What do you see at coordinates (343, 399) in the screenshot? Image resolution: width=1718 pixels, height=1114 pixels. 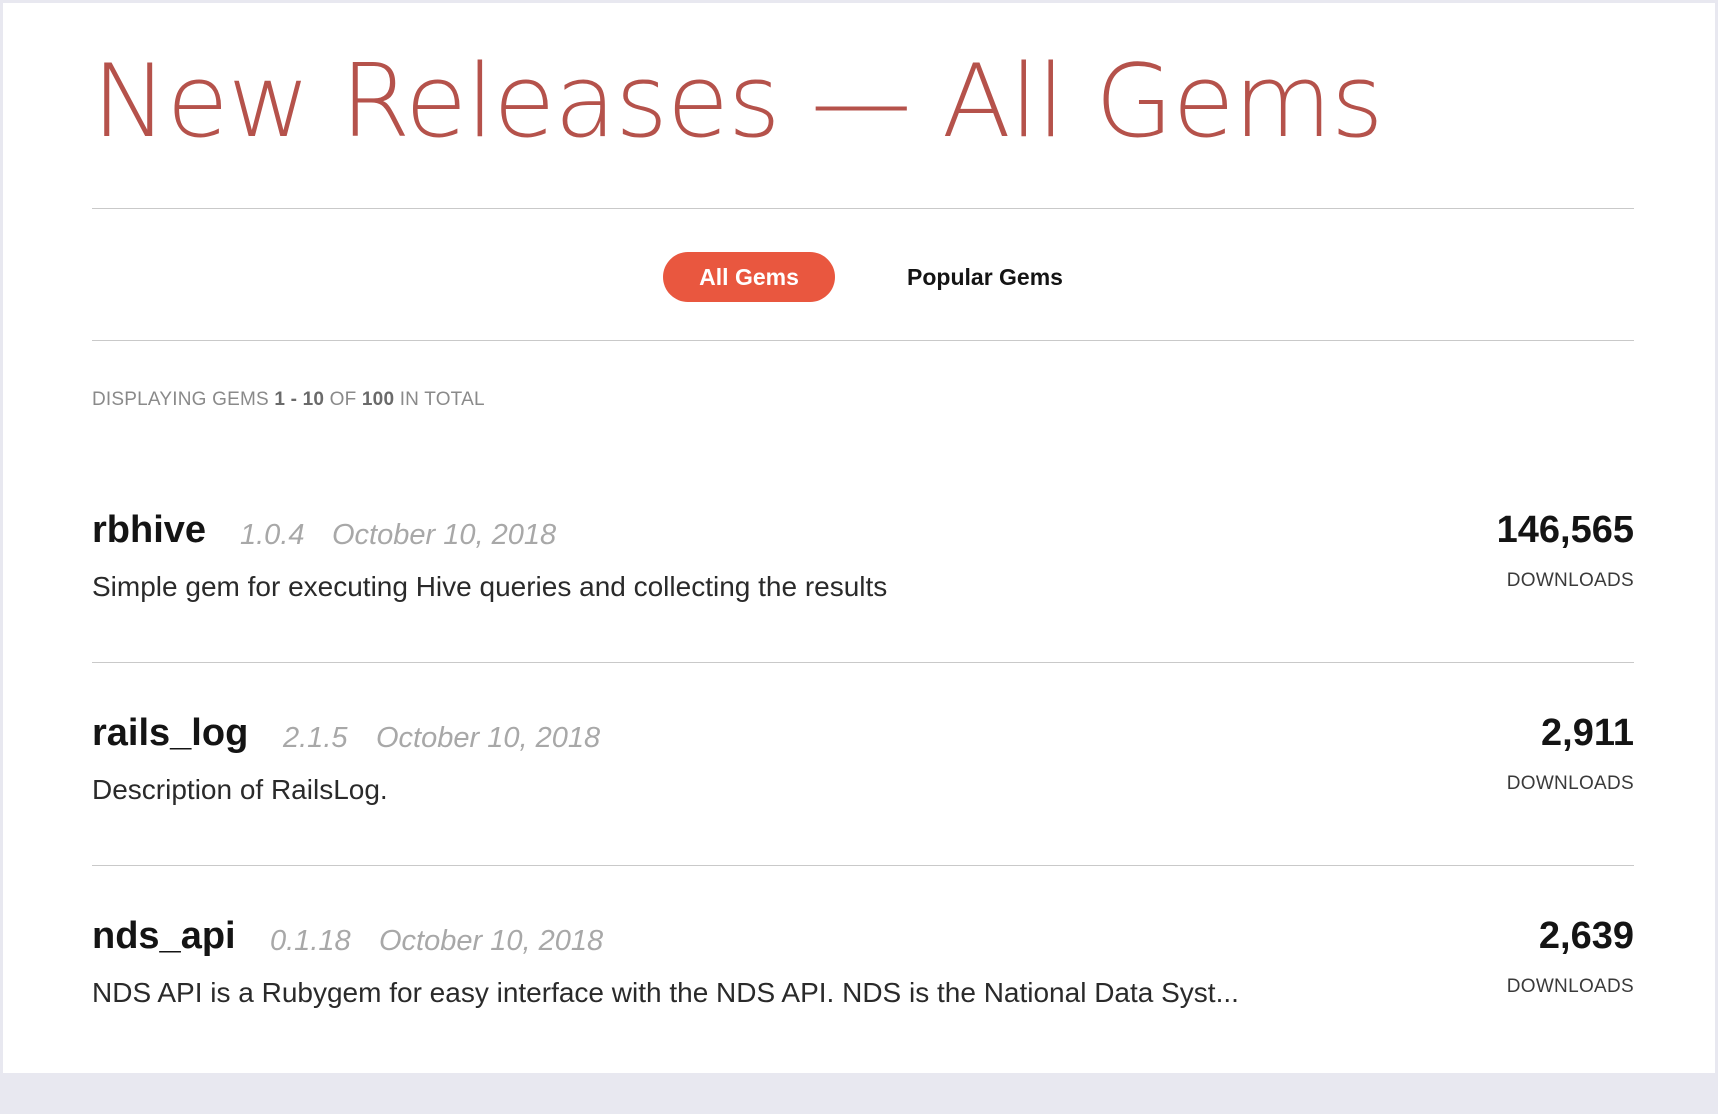 I see `summary-of: OF` at bounding box center [343, 399].